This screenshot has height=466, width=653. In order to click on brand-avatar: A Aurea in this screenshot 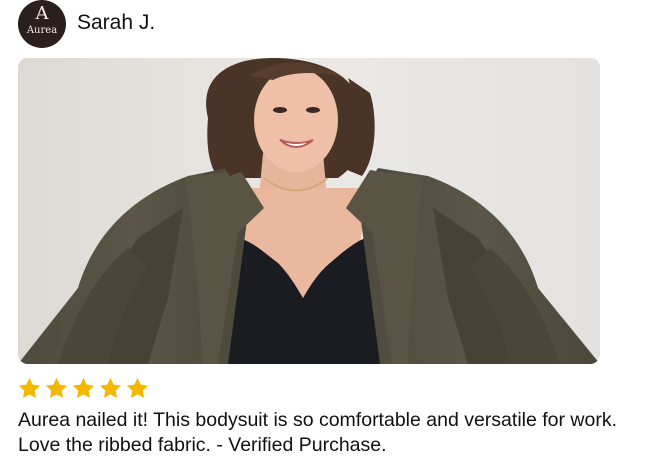, I will do `click(42, 24)`.